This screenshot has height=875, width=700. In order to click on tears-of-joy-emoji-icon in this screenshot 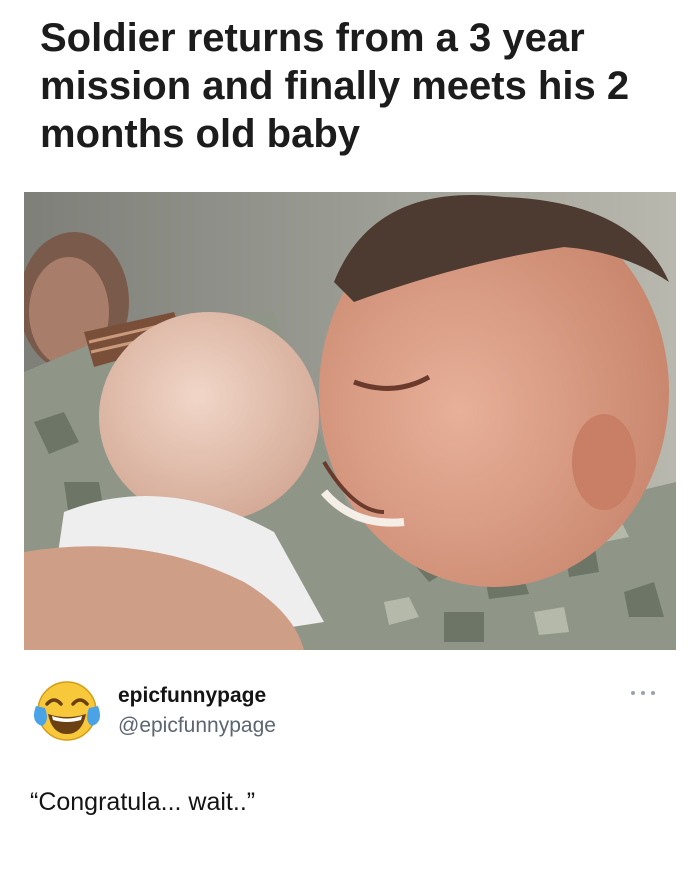, I will do `click(67, 711)`.